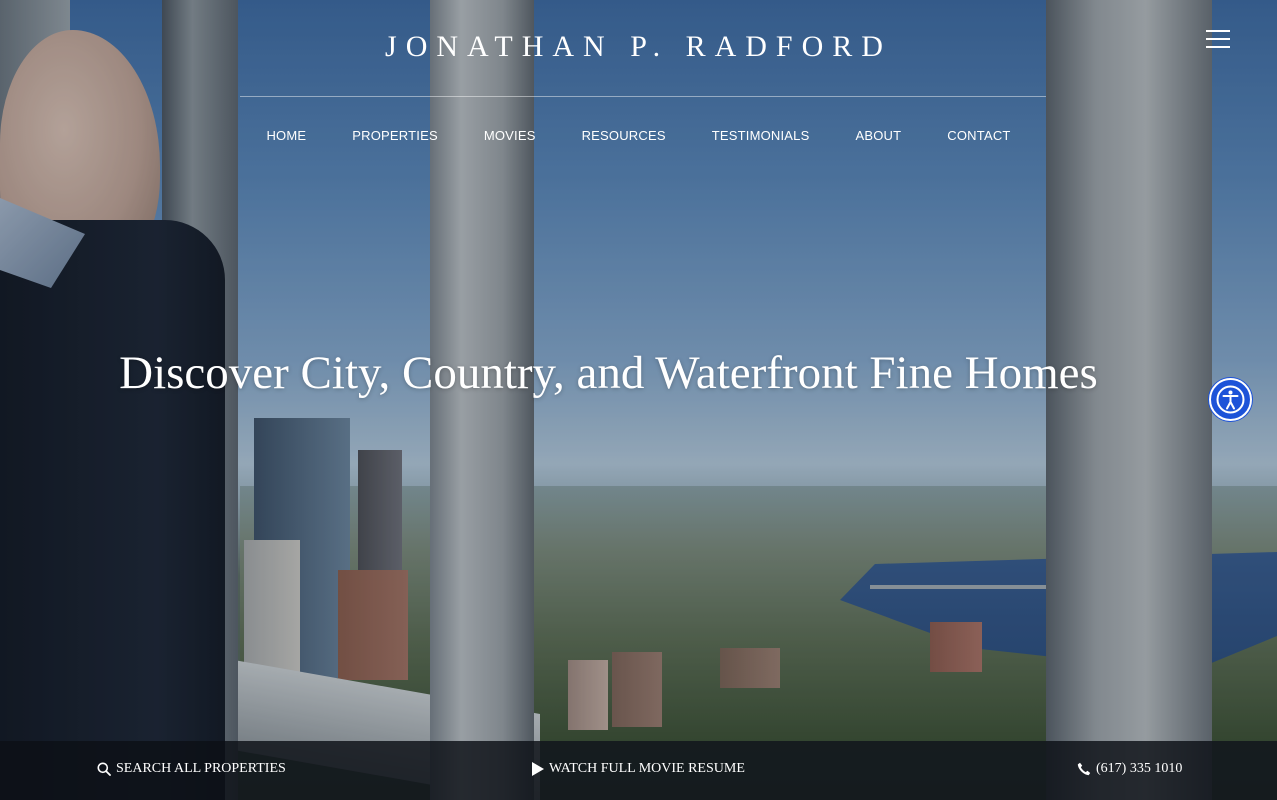 This screenshot has height=800, width=1277. I want to click on watch-movie-resume-link: WATCH FULL MOVIE RESUME, so click(638, 769).